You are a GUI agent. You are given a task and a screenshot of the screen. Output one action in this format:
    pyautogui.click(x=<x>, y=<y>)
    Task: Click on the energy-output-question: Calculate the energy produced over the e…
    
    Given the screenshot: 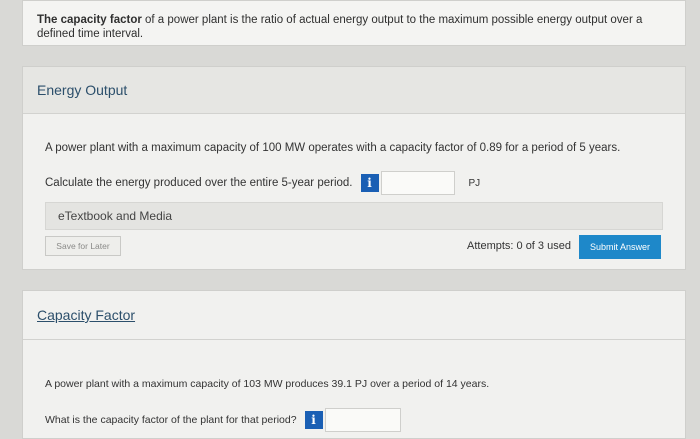 What is the action you would take?
    pyautogui.click(x=199, y=183)
    